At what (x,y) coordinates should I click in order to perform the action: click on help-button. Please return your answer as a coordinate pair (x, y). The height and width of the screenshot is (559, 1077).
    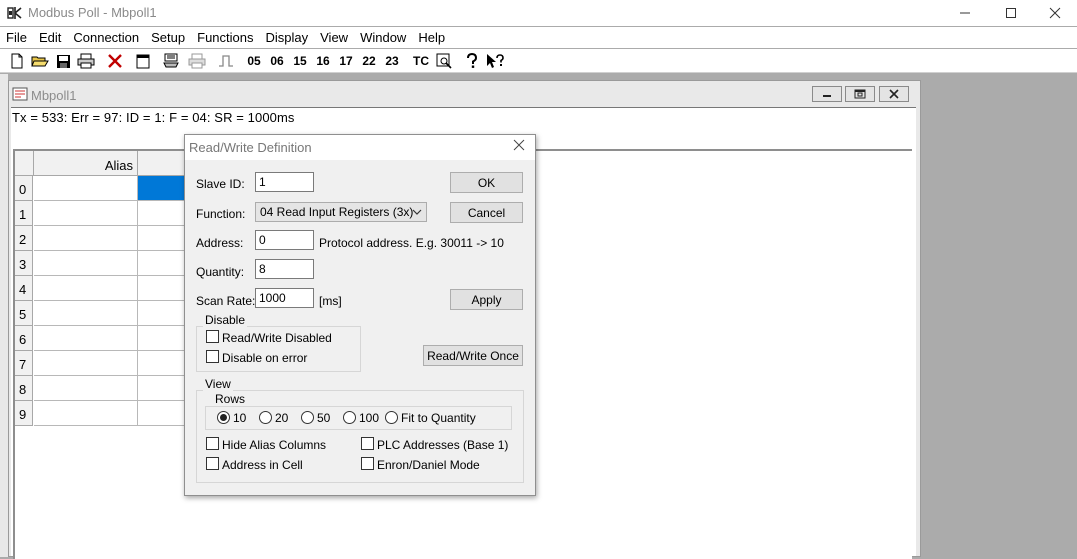
    Looking at the image, I should click on (472, 61).